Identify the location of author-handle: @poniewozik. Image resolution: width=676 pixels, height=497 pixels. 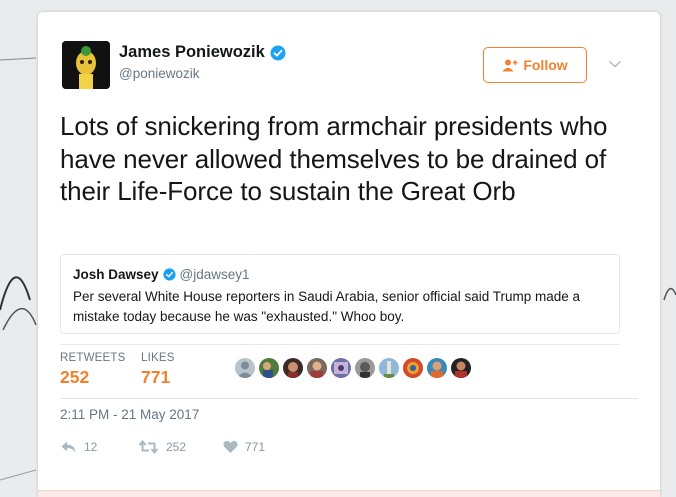
(202, 73).